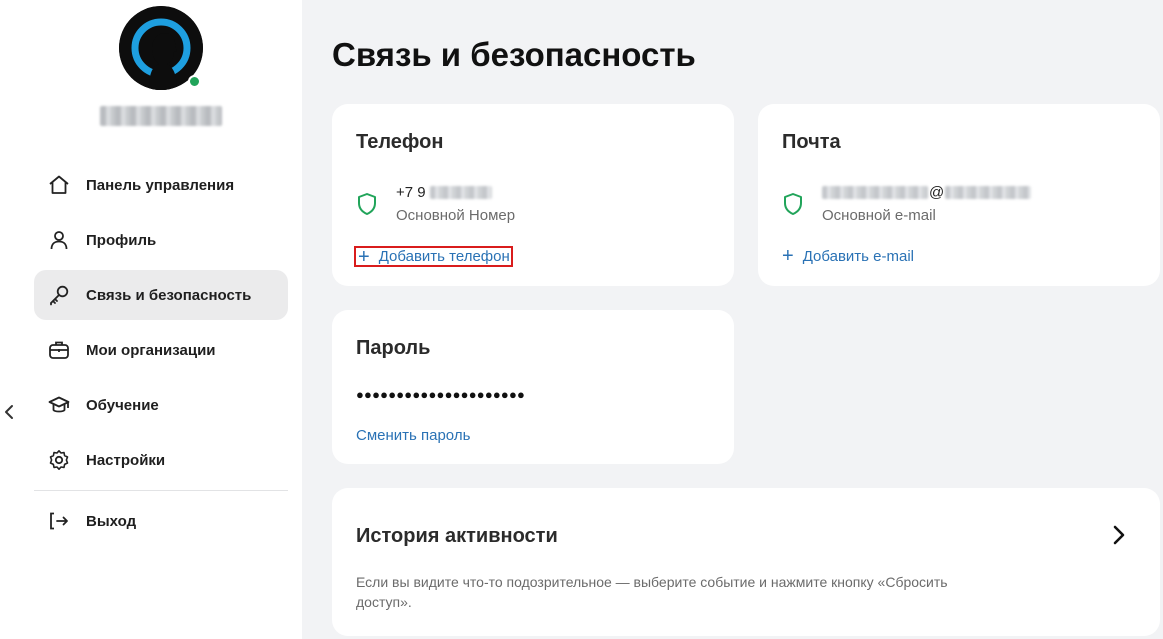 This screenshot has width=1163, height=639. Describe the element at coordinates (875, 192) in the screenshot. I see `email-local-blurred` at that location.